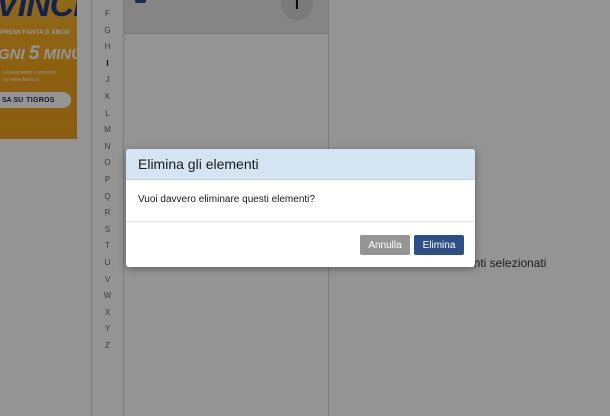 The image size is (610, 416). I want to click on dialog-footer: Annulla Elimina, so click(300, 245).